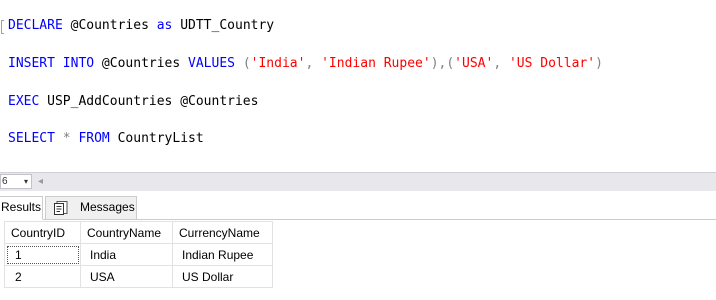 Image resolution: width=716 pixels, height=300 pixels. I want to click on code-token: INTO, so click(78, 63).